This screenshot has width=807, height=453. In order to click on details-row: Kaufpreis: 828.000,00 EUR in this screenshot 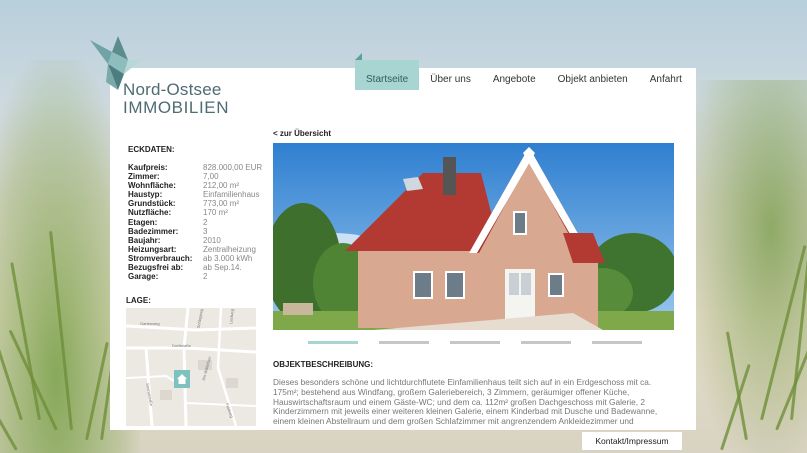, I will do `click(195, 167)`.